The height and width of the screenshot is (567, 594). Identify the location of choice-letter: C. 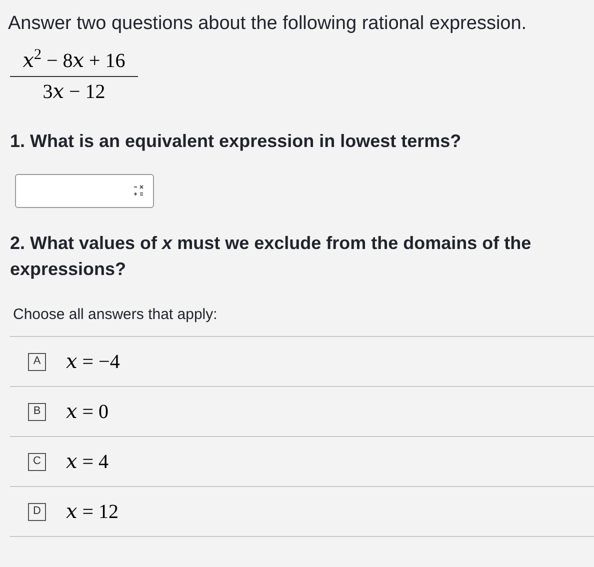
(37, 461).